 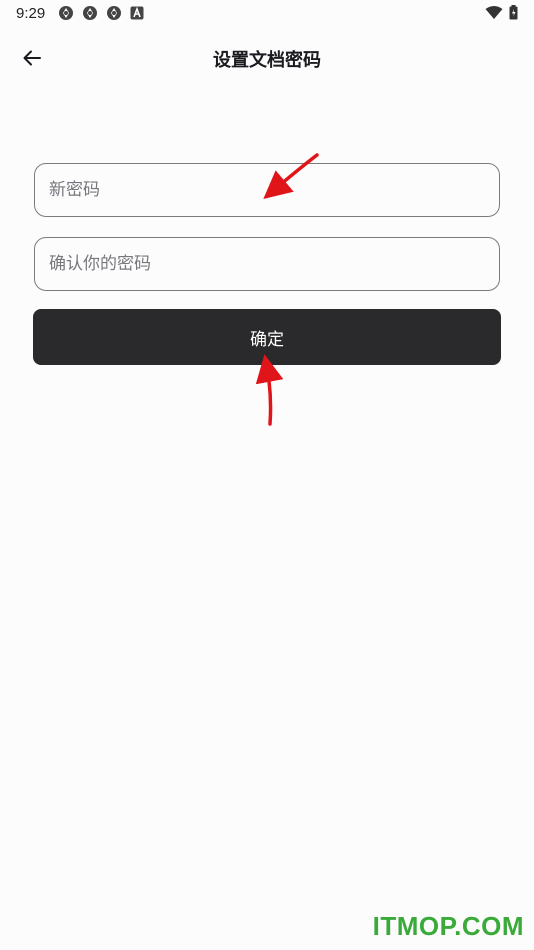 I want to click on page-title: 设置文档密码, so click(x=267, y=60).